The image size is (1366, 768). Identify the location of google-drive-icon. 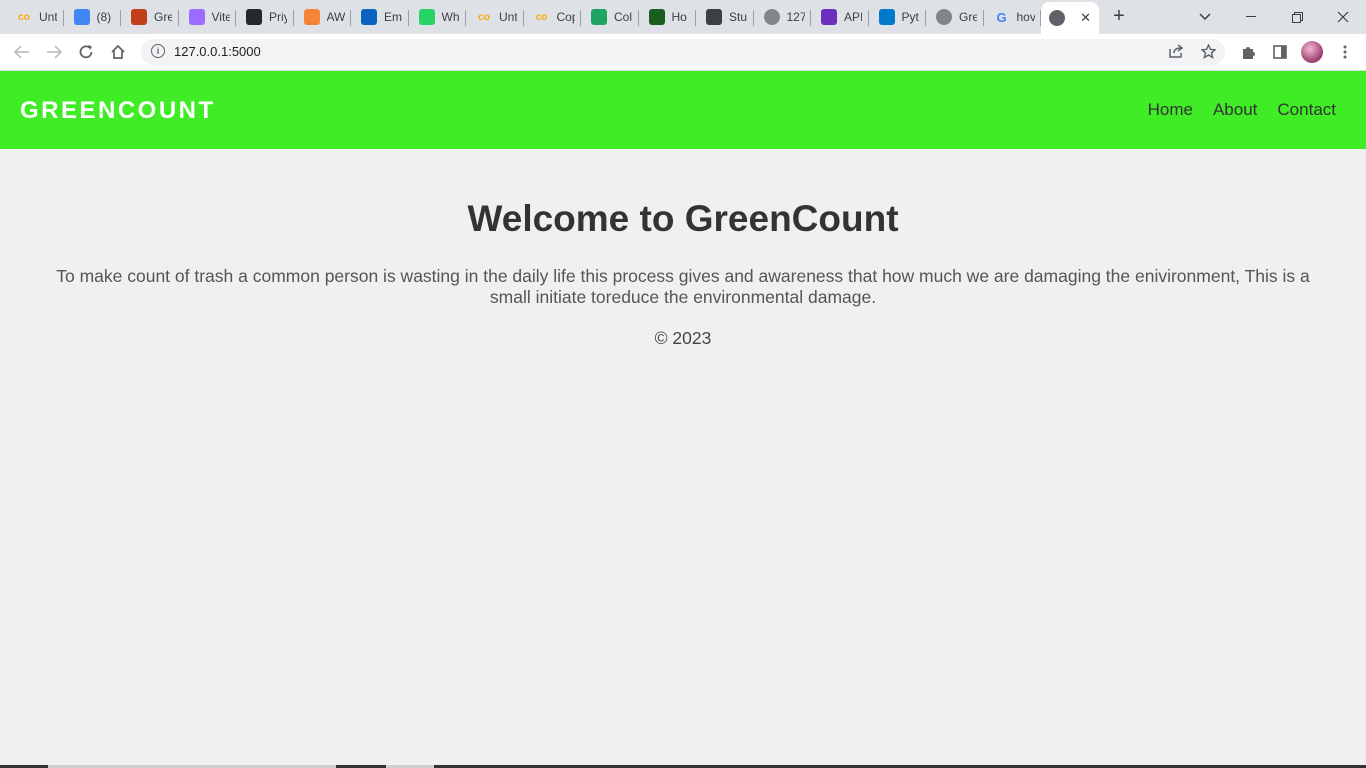
(599, 17).